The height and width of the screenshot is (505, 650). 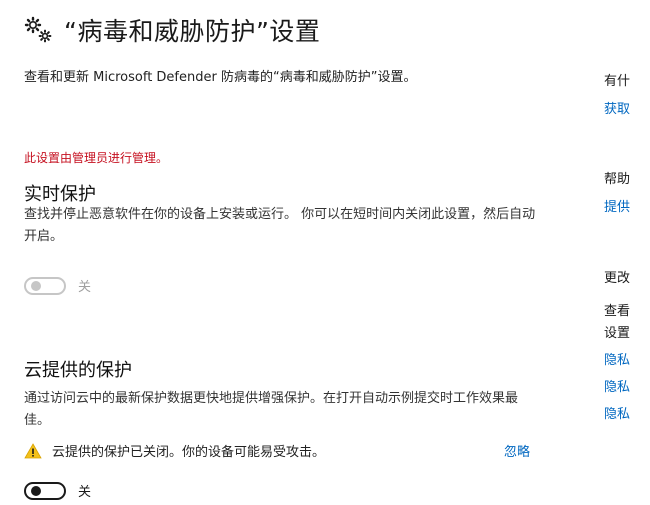 I want to click on realtime-protection-toggle, so click(x=45, y=285).